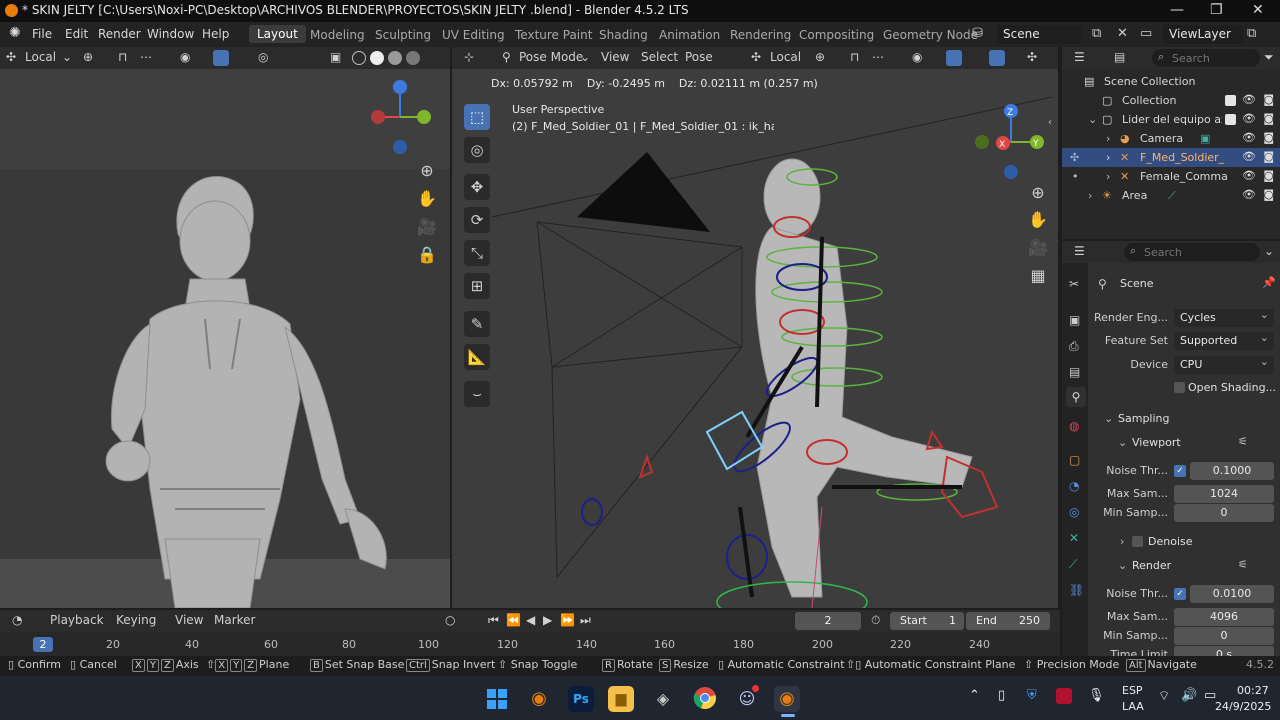 Image resolution: width=1280 pixels, height=720 pixels. Describe the element at coordinates (530, 620) in the screenshot. I see `play-reverse-icon: ◀` at that location.